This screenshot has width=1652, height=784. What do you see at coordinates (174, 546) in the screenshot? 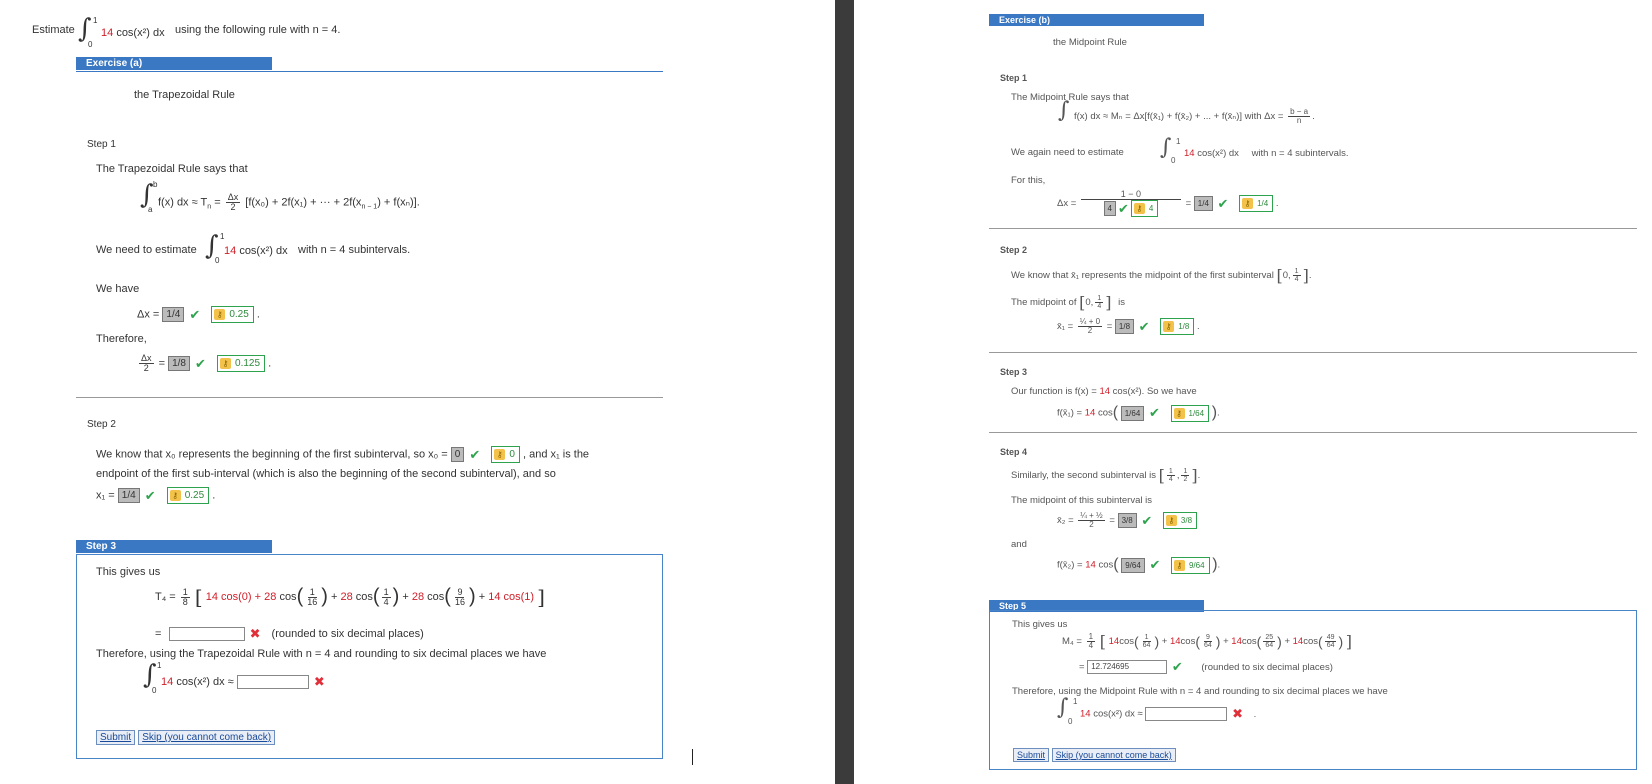
I see `step3-header: Step 3` at bounding box center [174, 546].